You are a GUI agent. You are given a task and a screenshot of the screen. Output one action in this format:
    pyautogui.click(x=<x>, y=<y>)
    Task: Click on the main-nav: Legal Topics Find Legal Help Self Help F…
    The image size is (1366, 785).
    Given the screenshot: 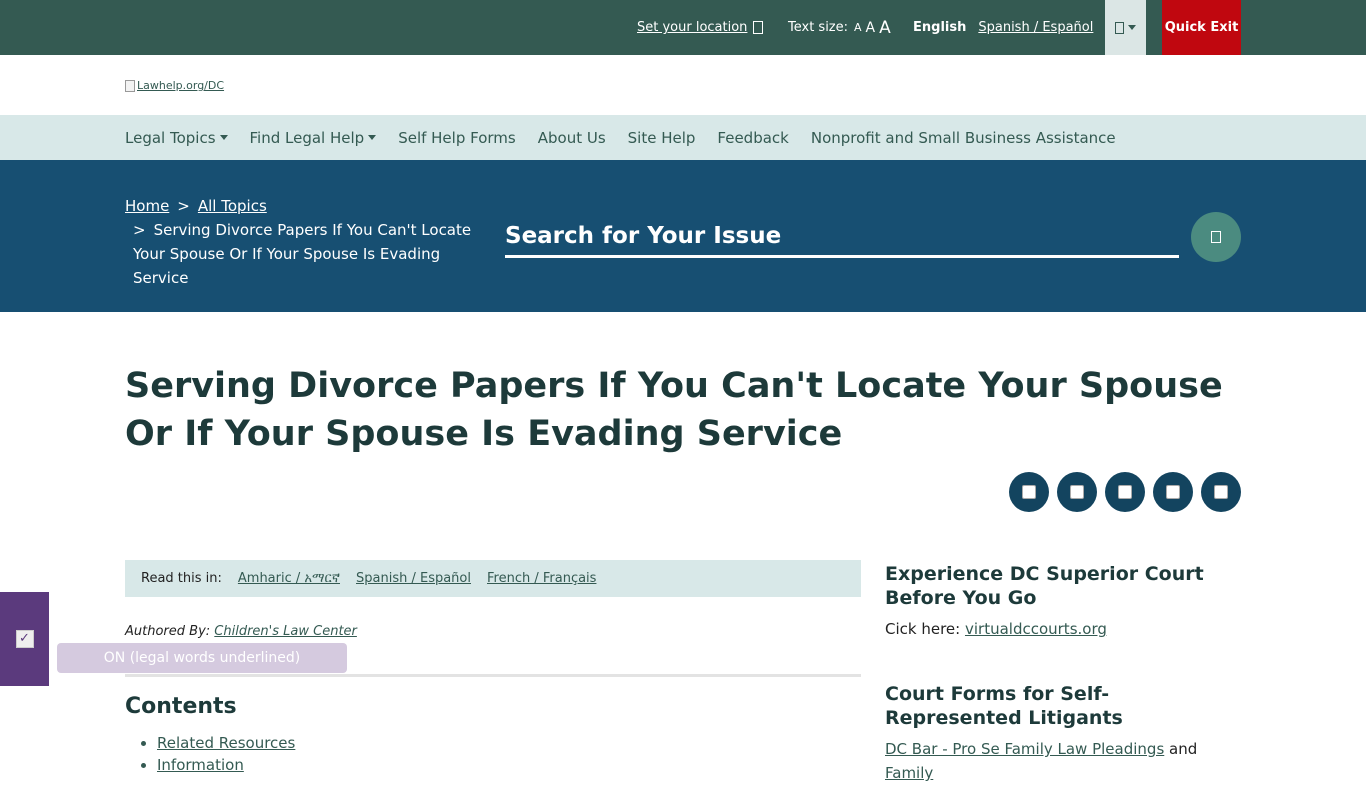 What is the action you would take?
    pyautogui.click(x=683, y=137)
    